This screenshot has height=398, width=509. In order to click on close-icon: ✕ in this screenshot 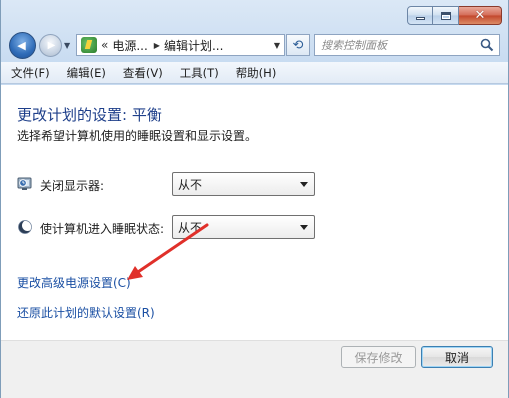, I will do `click(480, 15)`.